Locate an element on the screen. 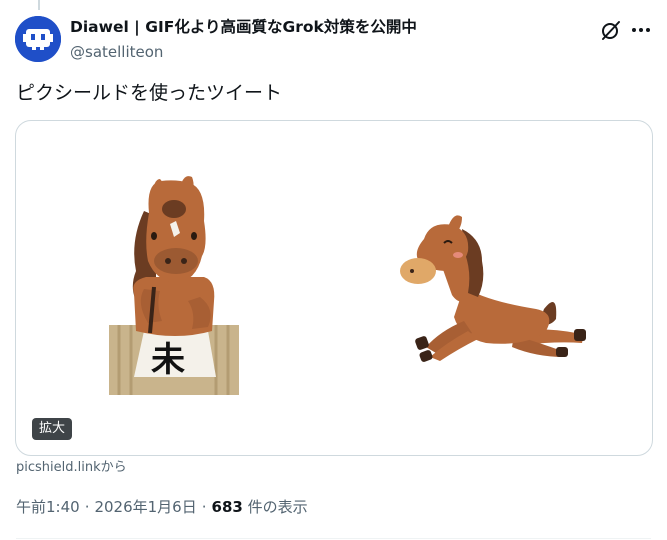 Image resolution: width=667 pixels, height=540 pixels. horse-writing-illustration: 未 is located at coordinates (174, 285).